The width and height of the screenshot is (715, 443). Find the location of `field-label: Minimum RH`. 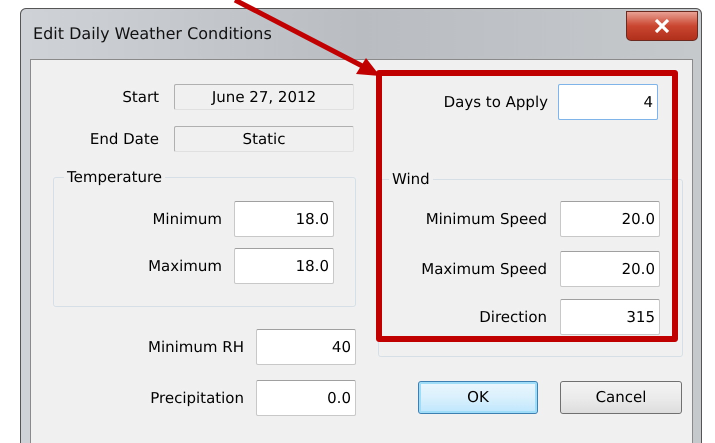

field-label: Minimum RH is located at coordinates (196, 347).